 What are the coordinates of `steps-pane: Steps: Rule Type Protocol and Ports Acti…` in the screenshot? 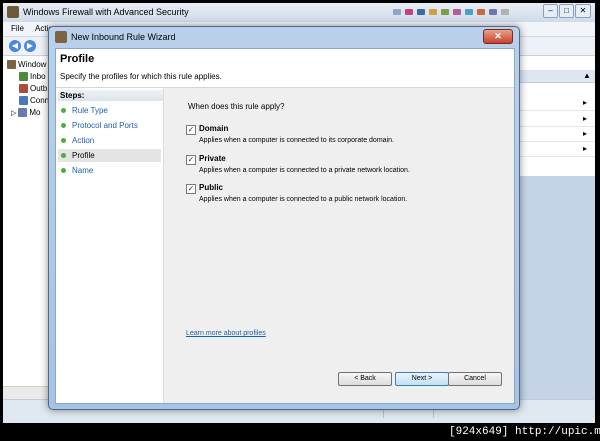 It's located at (110, 245).